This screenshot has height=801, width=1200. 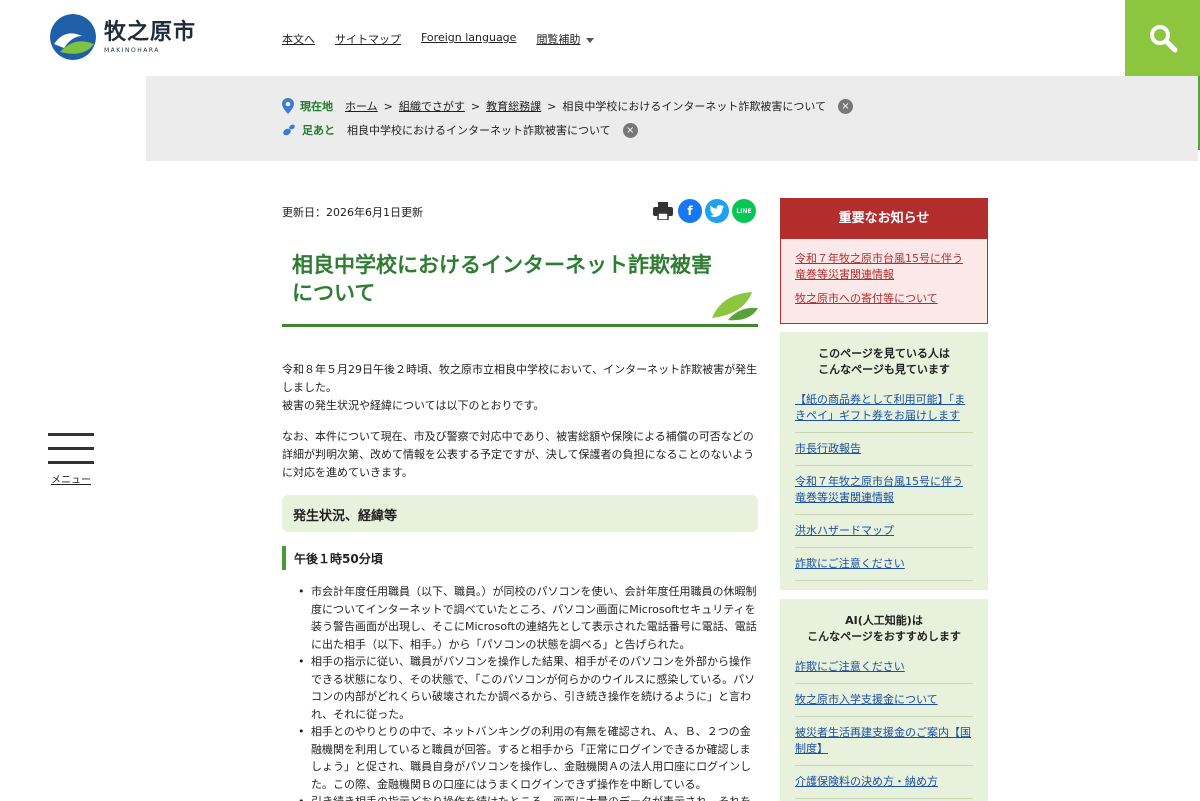 What do you see at coordinates (468, 39) in the screenshot?
I see `foreign-language-link: Foreign language` at bounding box center [468, 39].